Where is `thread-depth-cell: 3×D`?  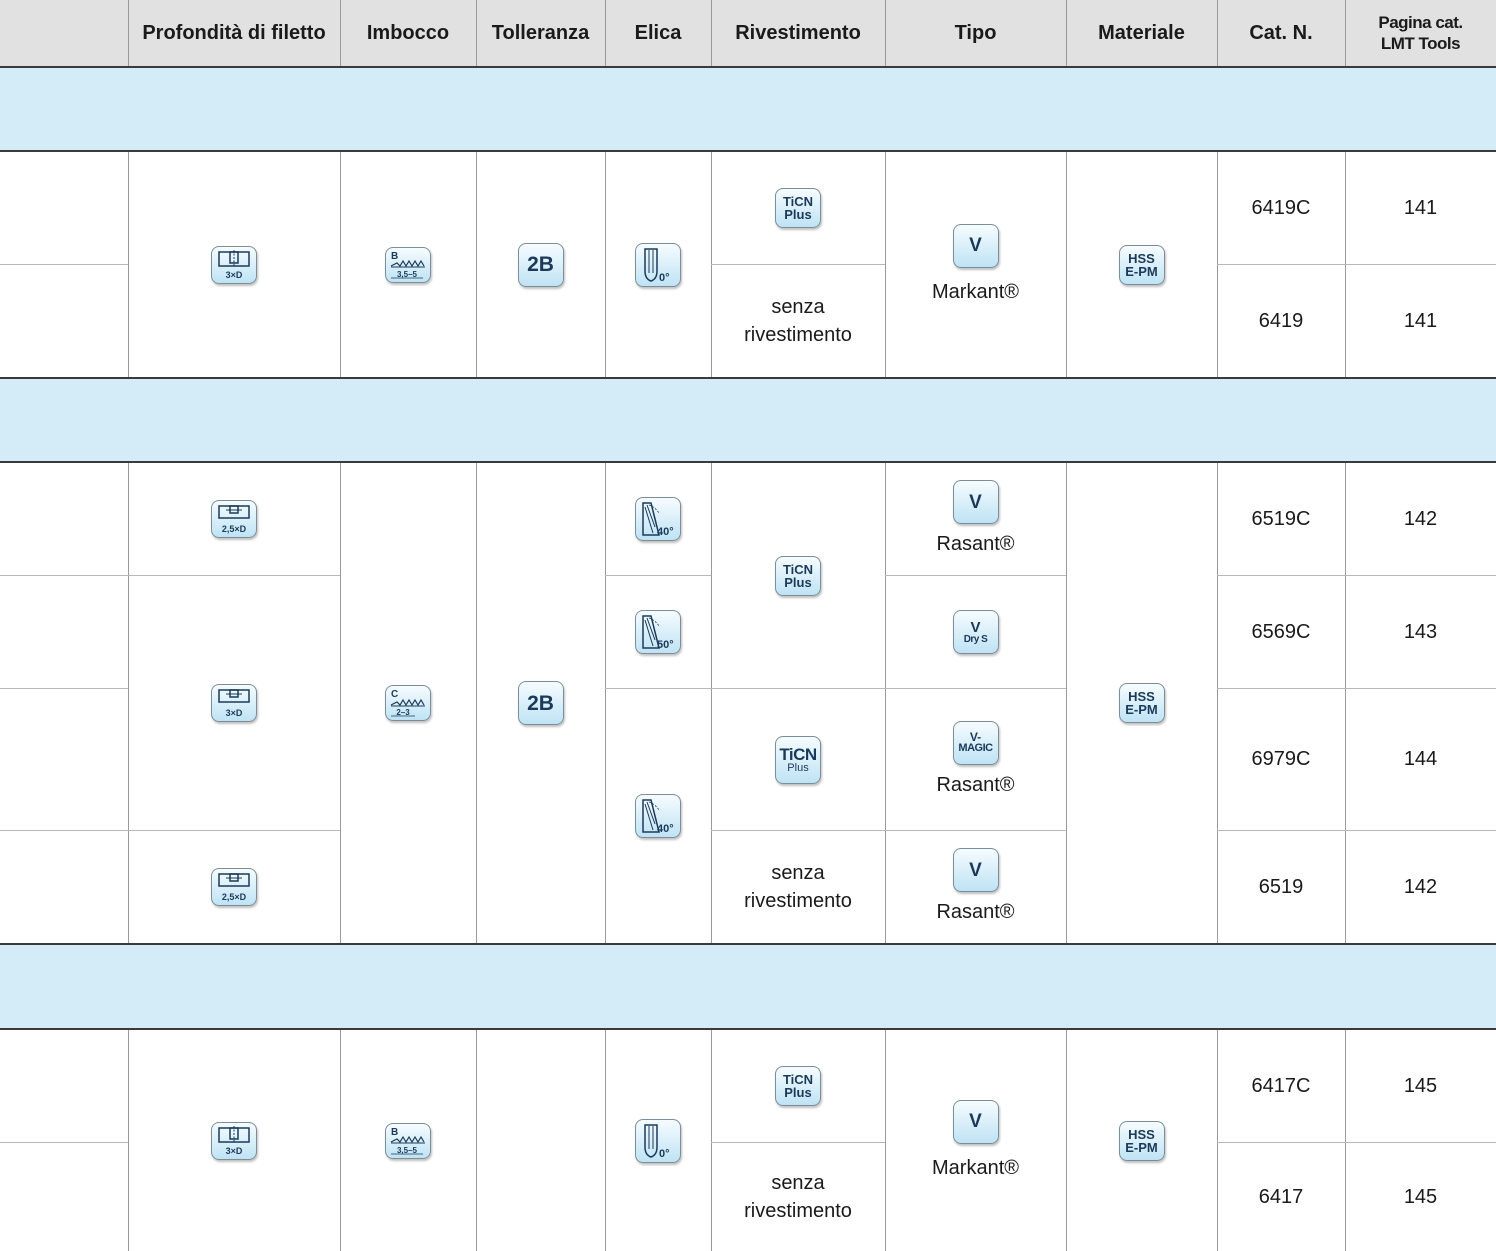
thread-depth-cell: 3×D is located at coordinates (234, 264).